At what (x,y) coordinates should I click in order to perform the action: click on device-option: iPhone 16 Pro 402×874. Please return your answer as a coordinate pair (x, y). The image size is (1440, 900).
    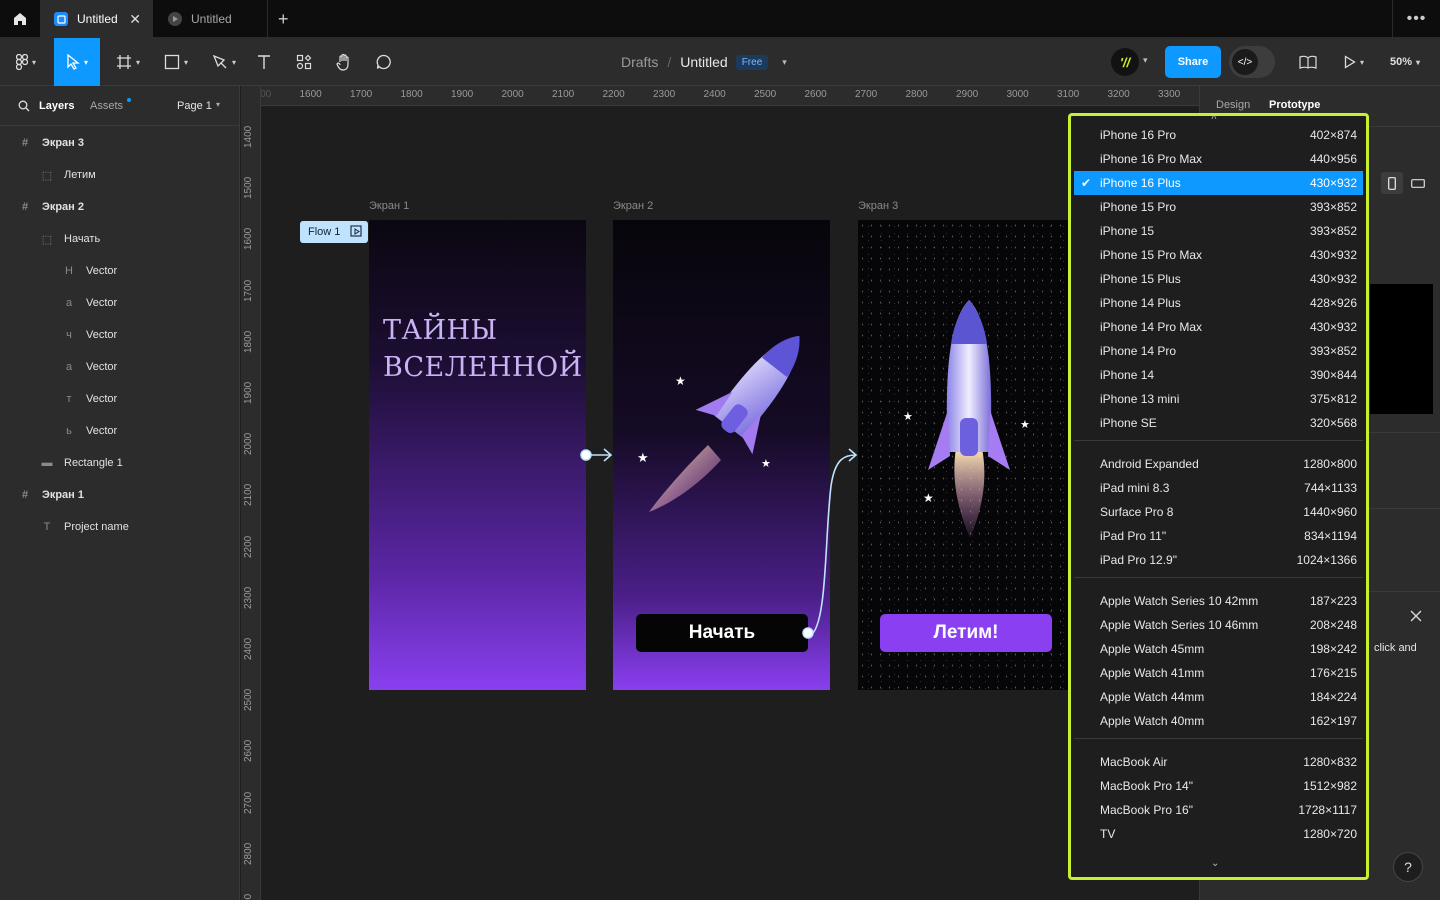
    Looking at the image, I should click on (1218, 135).